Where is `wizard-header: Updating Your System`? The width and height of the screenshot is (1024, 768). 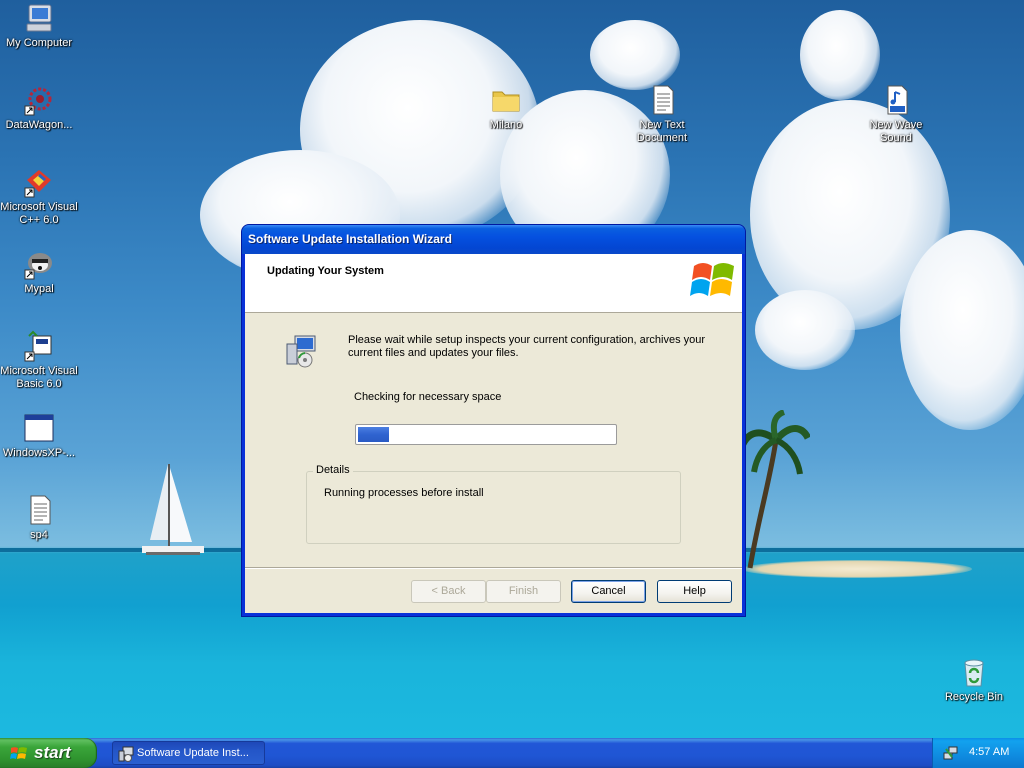
wizard-header: Updating Your System is located at coordinates (493, 283).